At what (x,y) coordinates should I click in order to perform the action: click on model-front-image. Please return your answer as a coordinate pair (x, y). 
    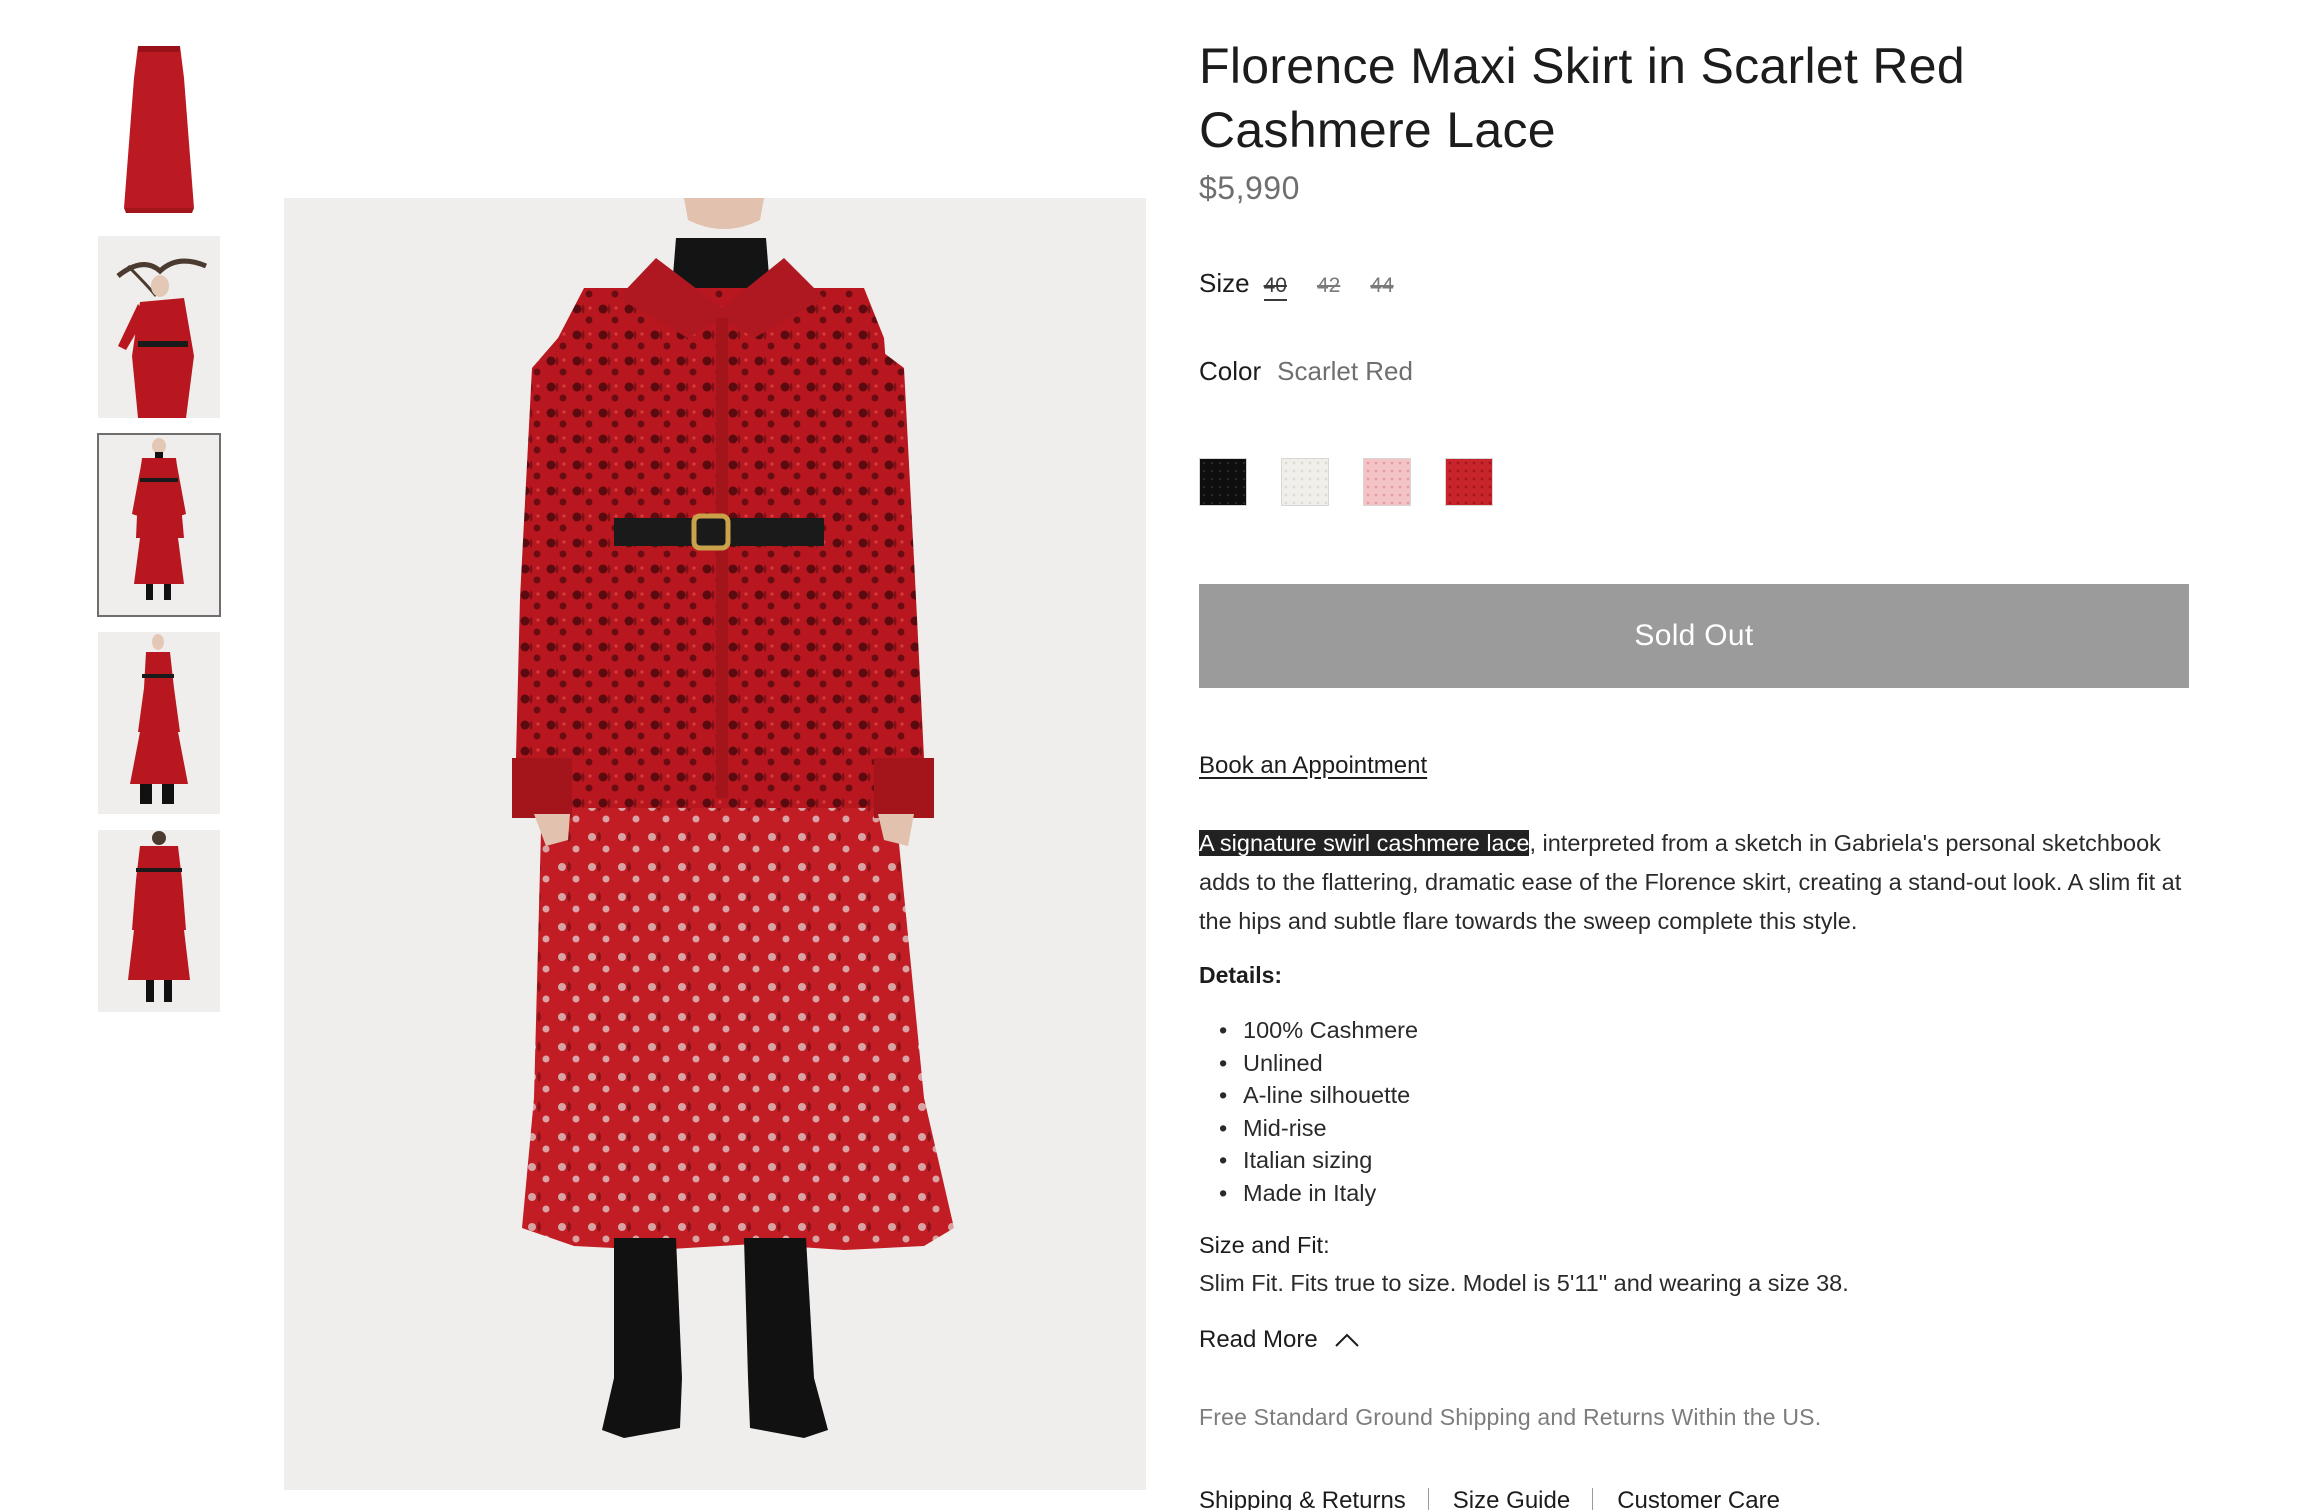
    Looking at the image, I should click on (159, 525).